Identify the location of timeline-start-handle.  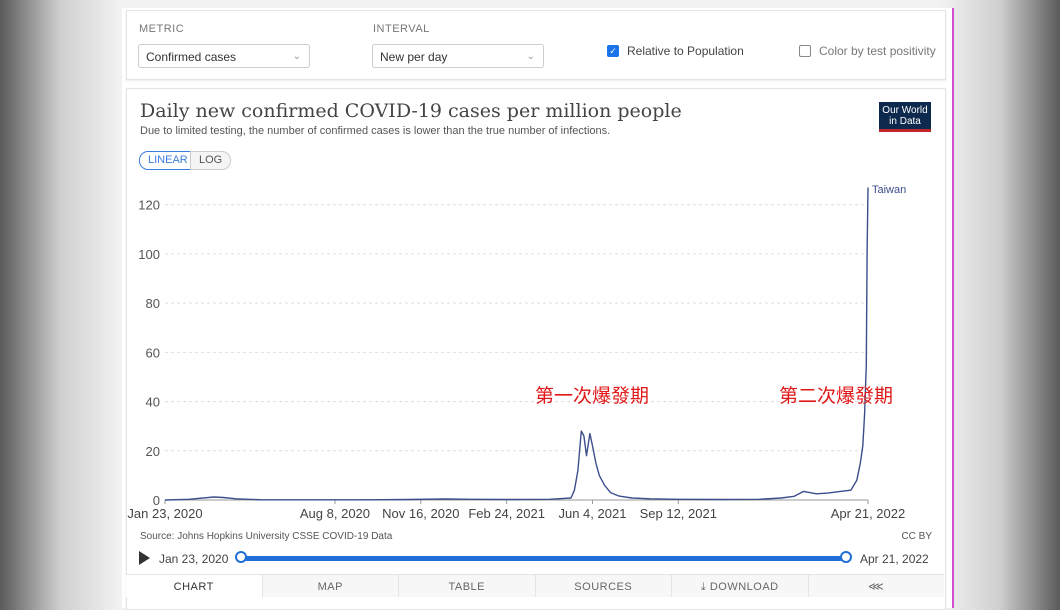
(241, 557).